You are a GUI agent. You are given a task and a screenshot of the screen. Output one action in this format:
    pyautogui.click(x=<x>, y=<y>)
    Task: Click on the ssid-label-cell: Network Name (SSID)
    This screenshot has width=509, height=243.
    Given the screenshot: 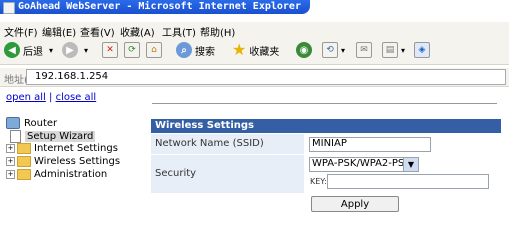 What is the action you would take?
    pyautogui.click(x=227, y=144)
    